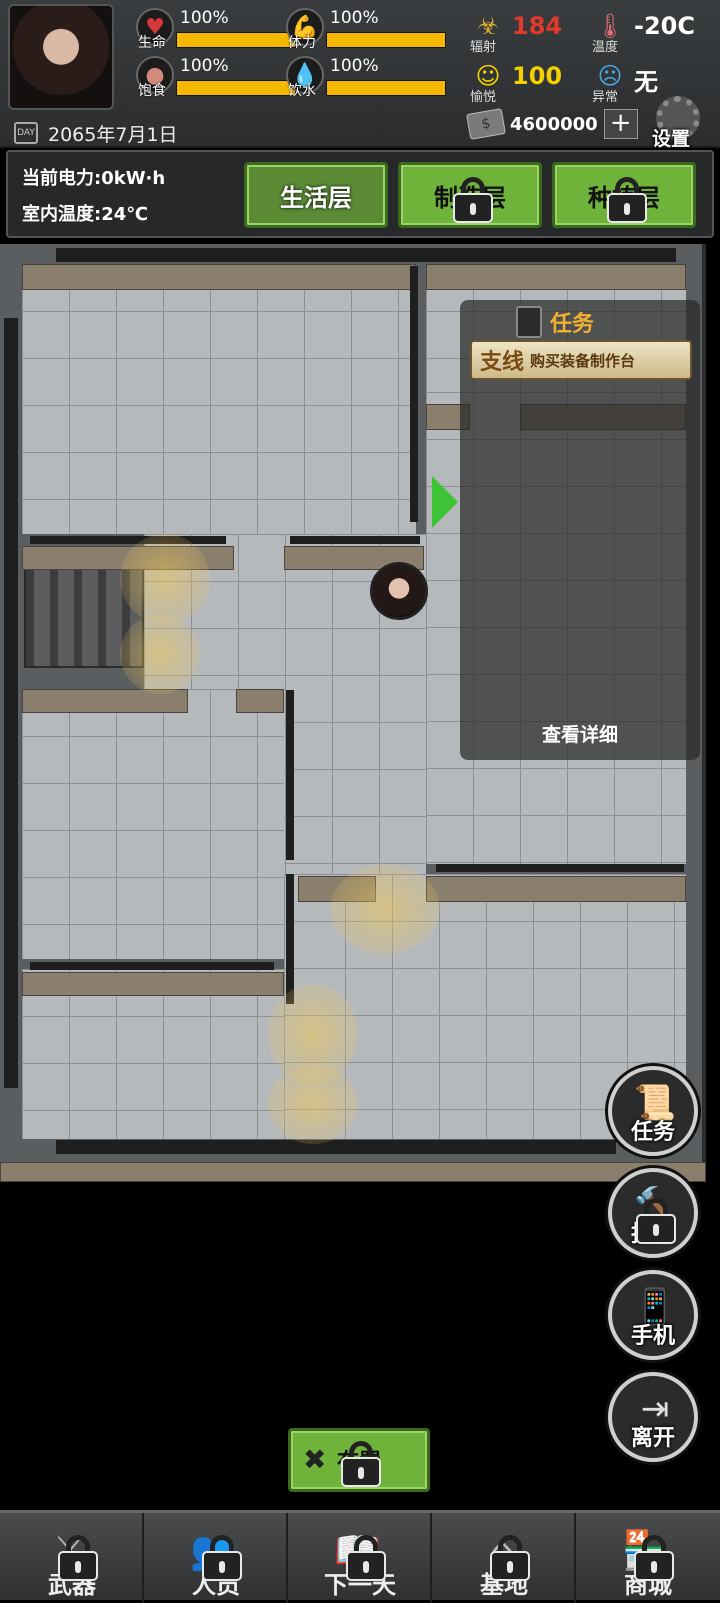  I want to click on mood-value: 100, so click(537, 76).